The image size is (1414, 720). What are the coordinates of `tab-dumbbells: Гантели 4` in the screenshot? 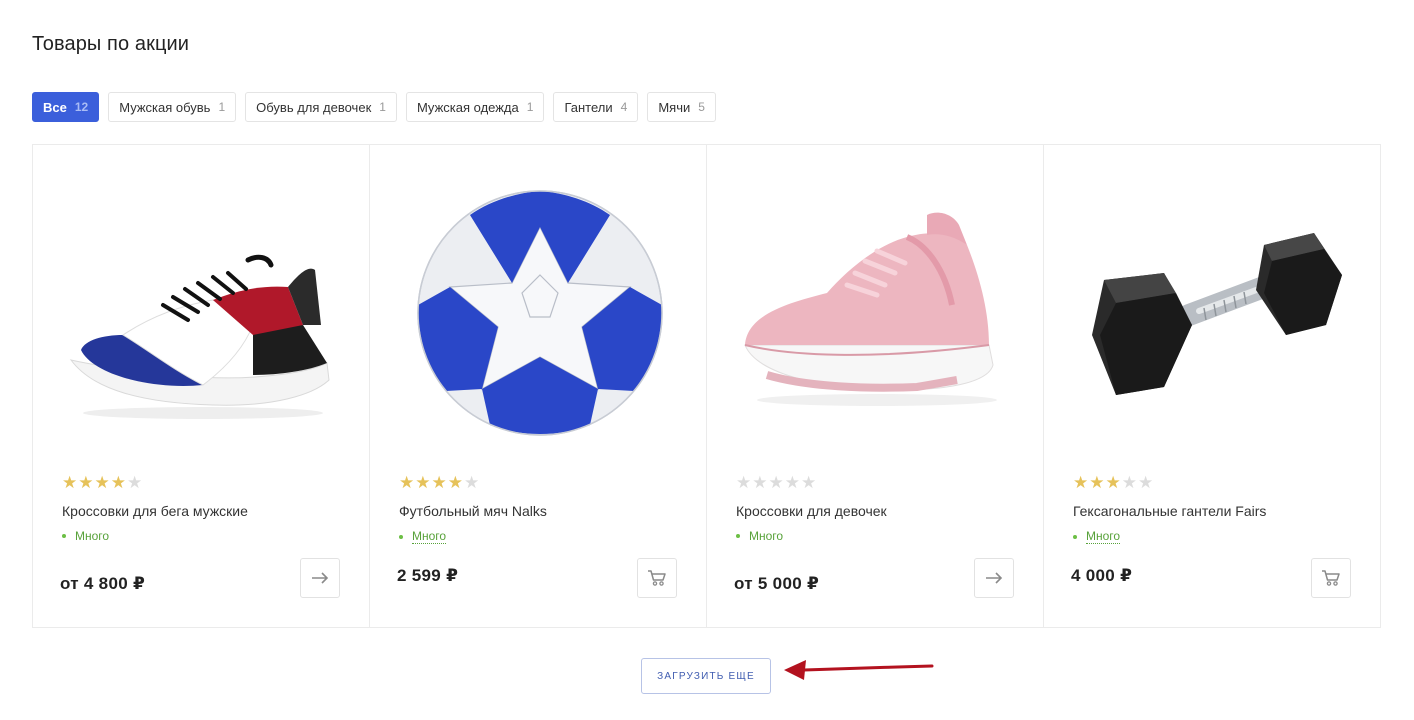 It's located at (596, 107).